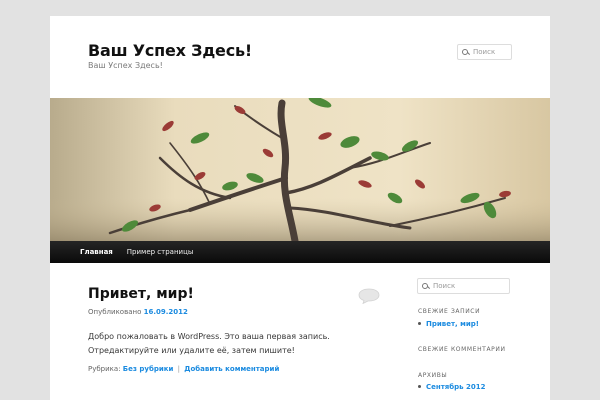 The image size is (600, 400). I want to click on add-comment-link: Добавить комментарий, so click(231, 369).